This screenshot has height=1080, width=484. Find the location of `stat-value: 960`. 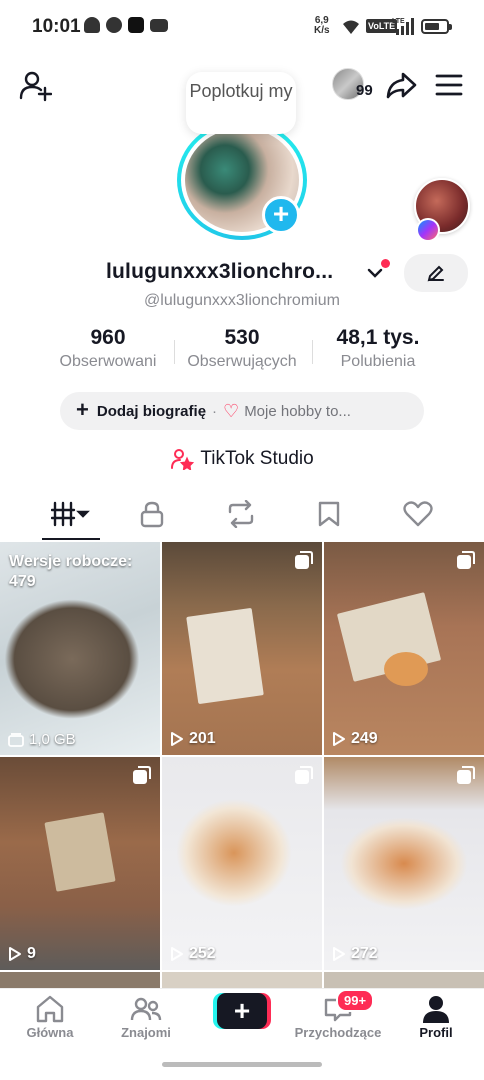

stat-value: 960 is located at coordinates (108, 337).